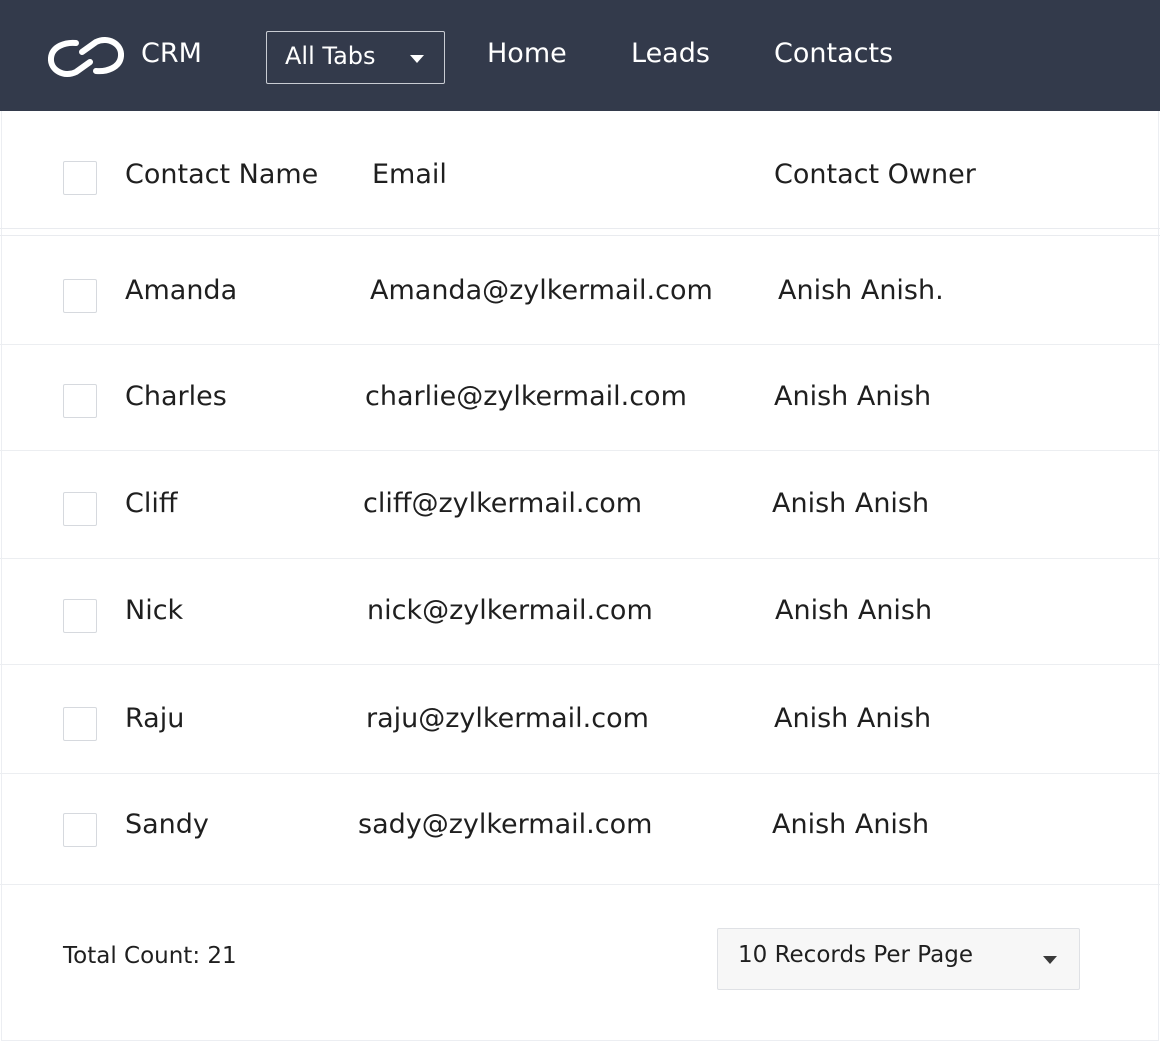 Image resolution: width=1160 pixels, height=1043 pixels. I want to click on contact-email: nick@zylkermail.com, so click(510, 610).